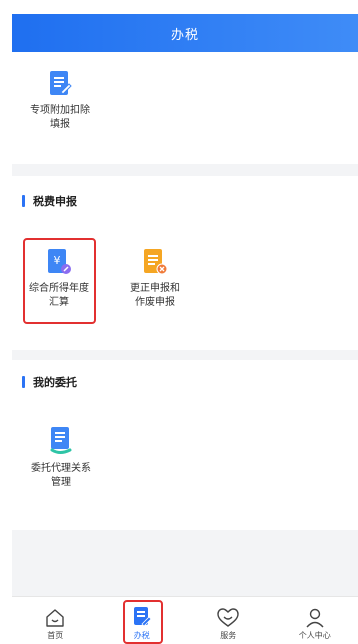 This screenshot has height=644, width=358. I want to click on home-icon, so click(55, 618).